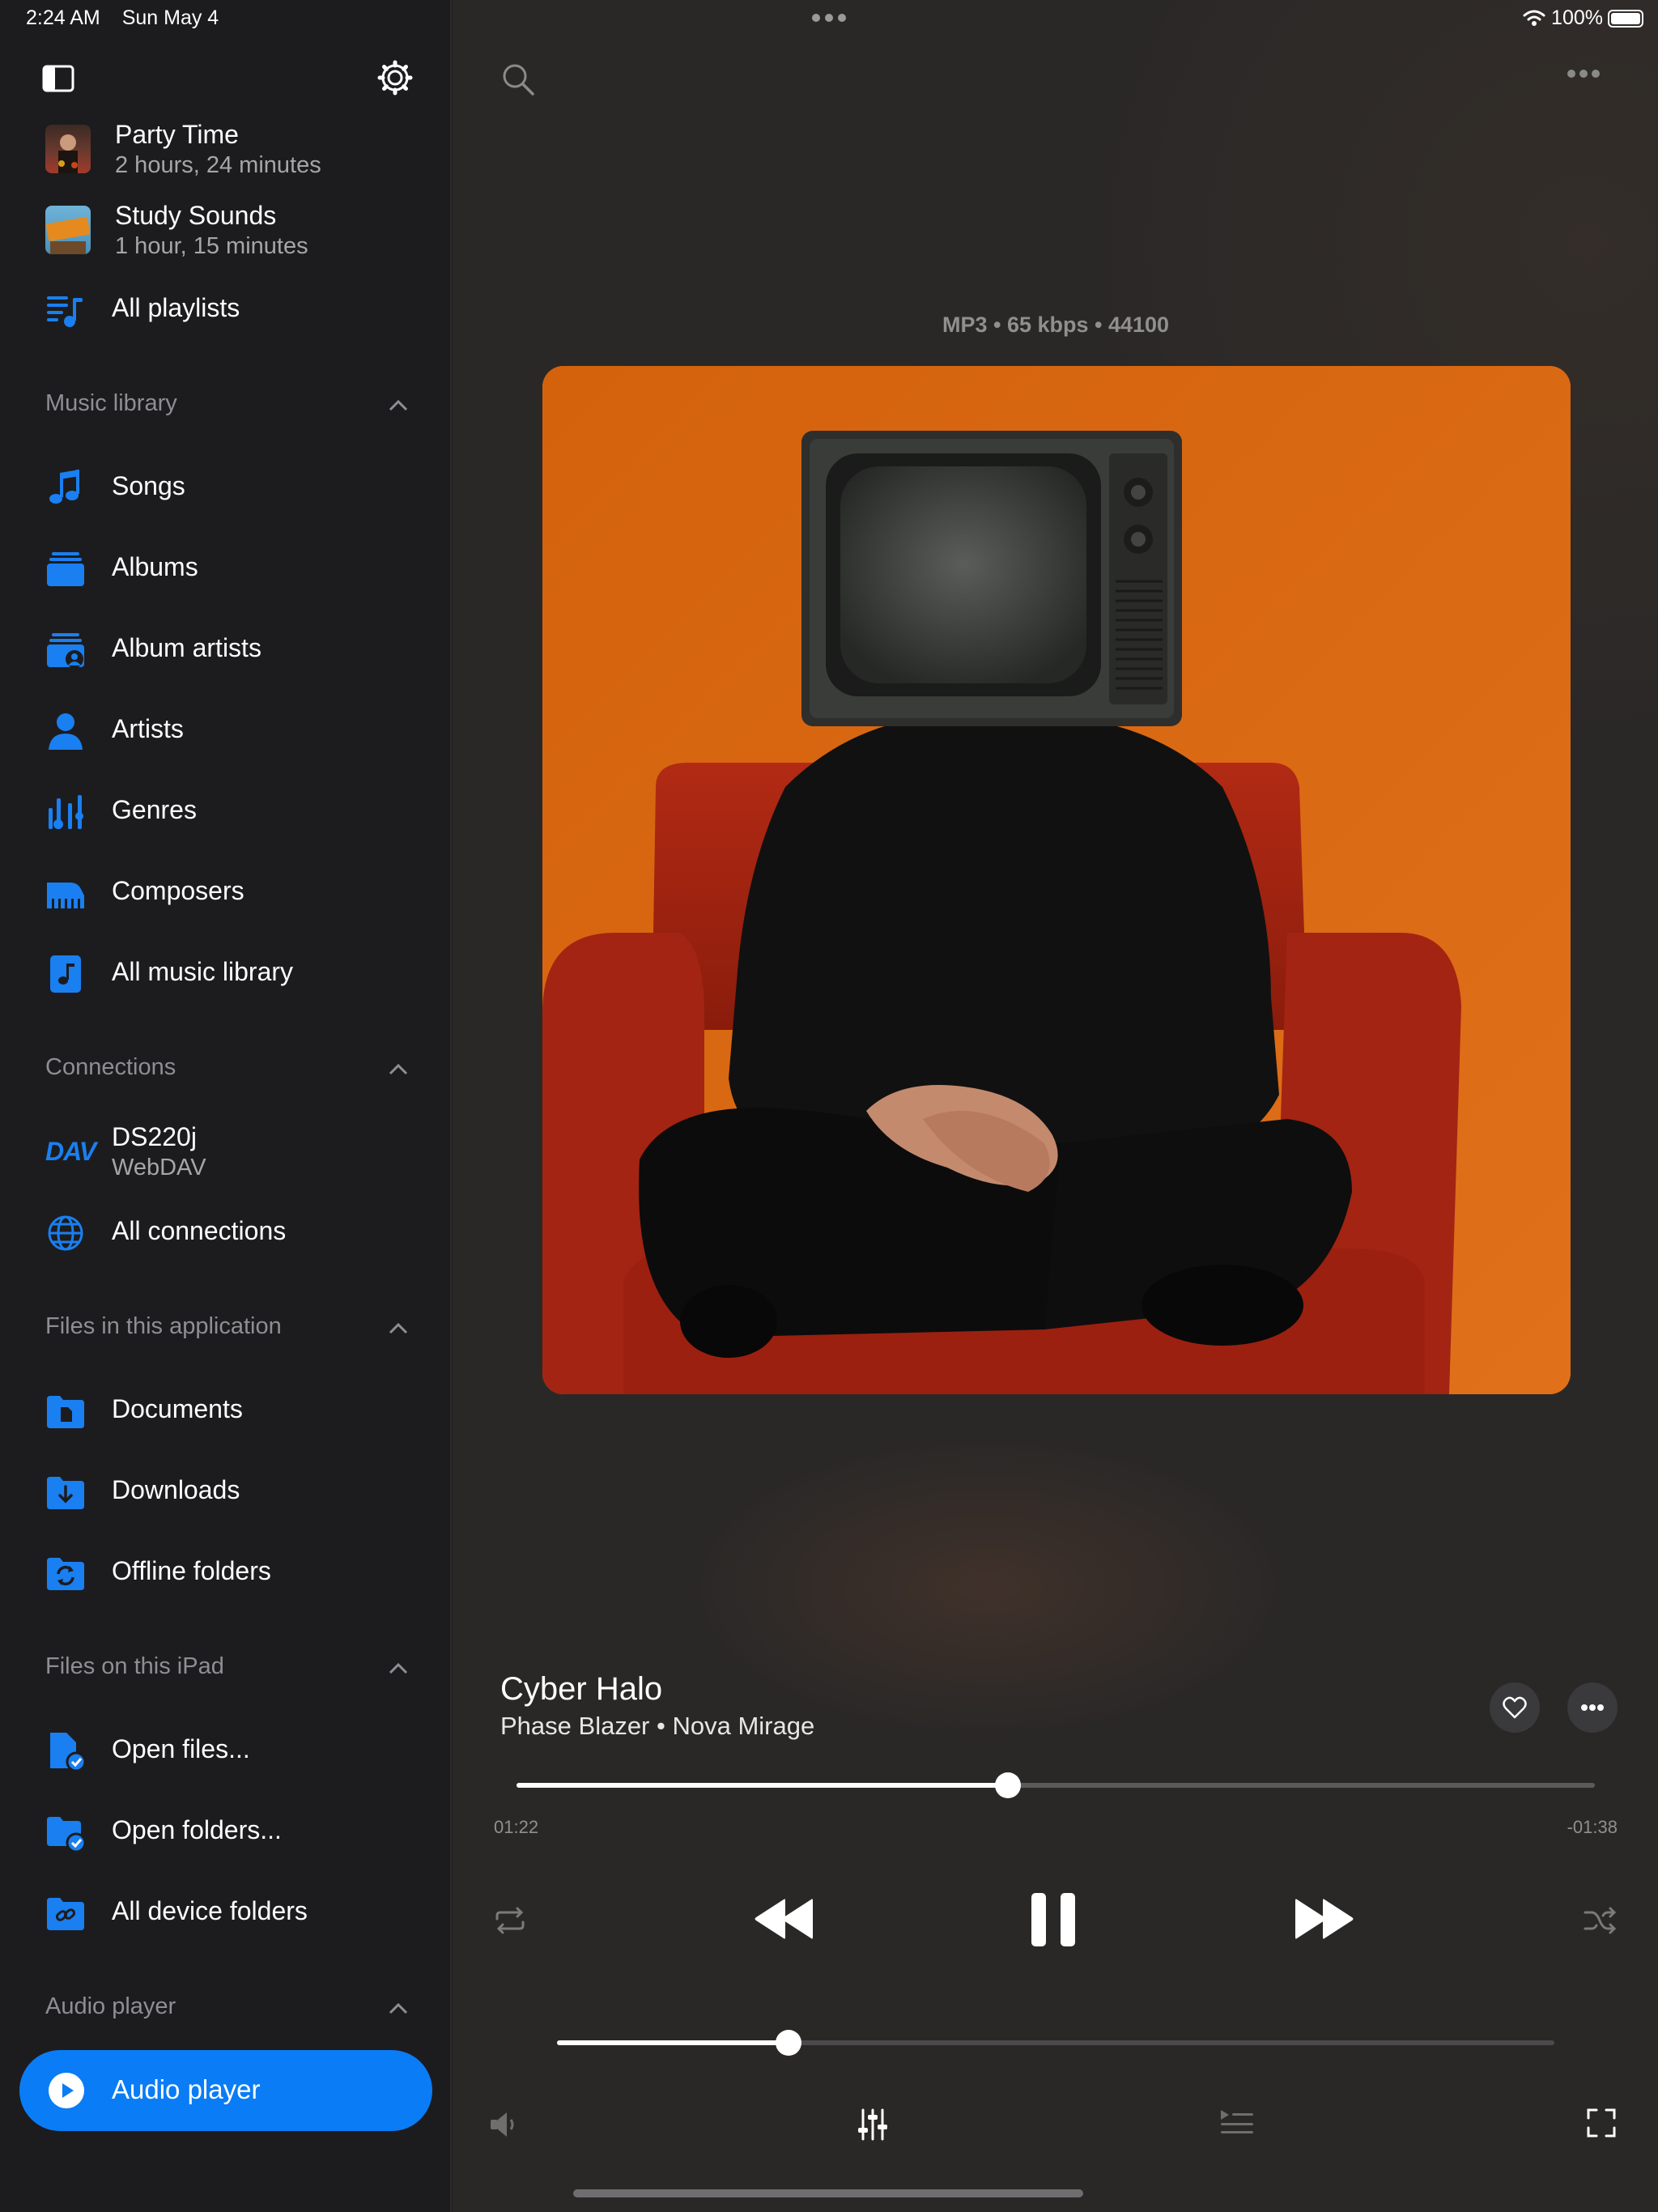  Describe the element at coordinates (829, 18) in the screenshot. I see `multitasking-dots-icon` at that location.